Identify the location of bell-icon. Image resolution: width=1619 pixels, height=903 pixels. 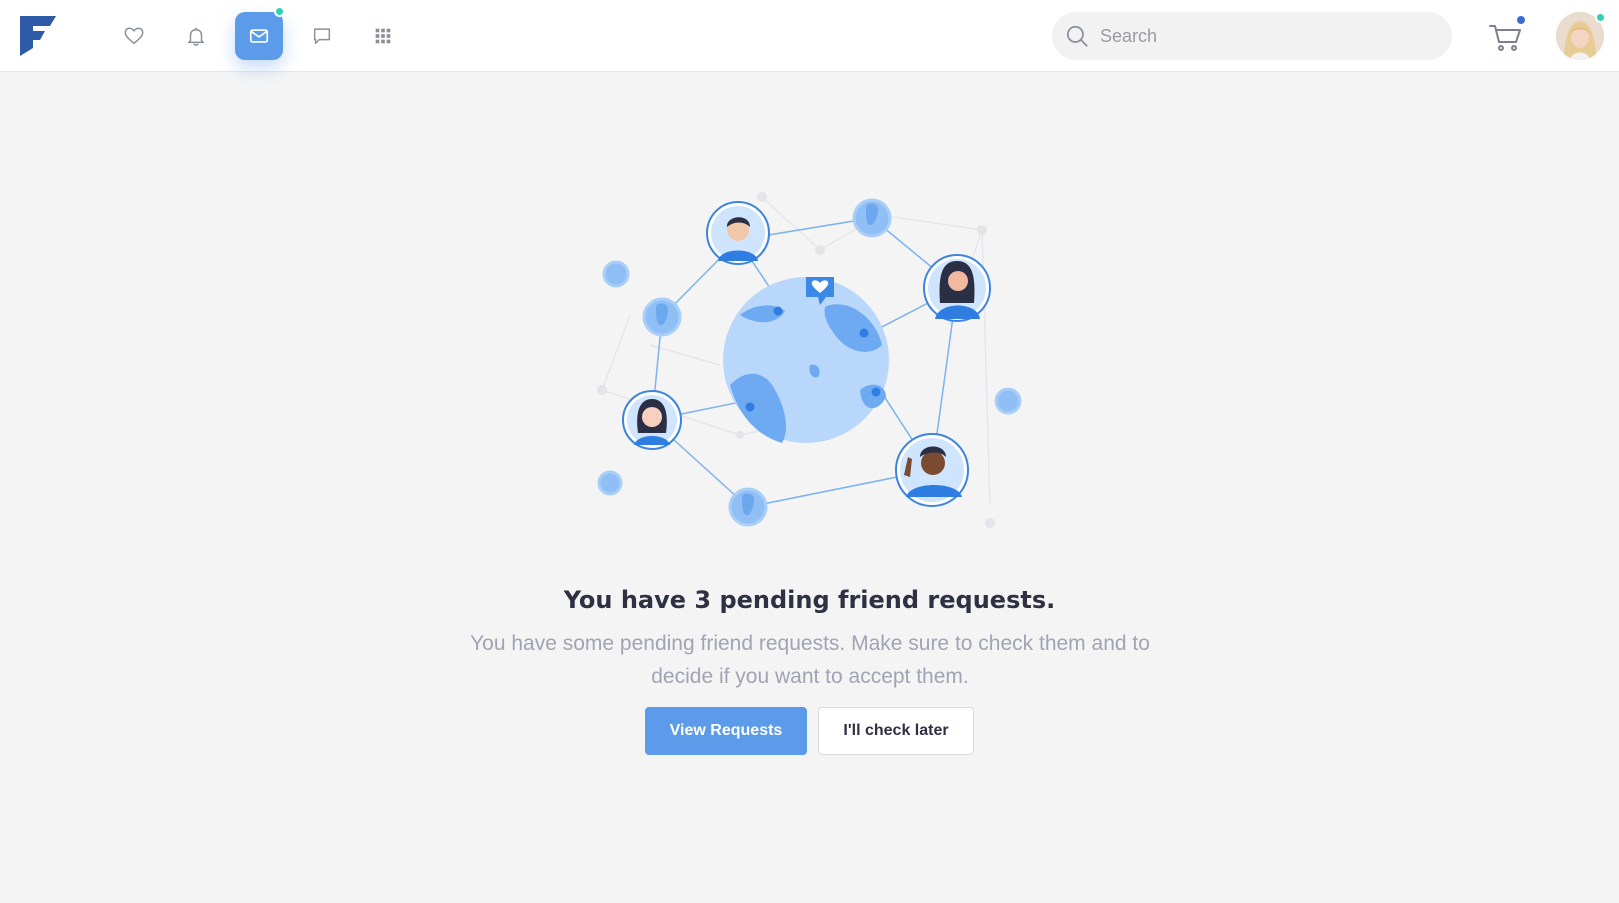
(196, 36).